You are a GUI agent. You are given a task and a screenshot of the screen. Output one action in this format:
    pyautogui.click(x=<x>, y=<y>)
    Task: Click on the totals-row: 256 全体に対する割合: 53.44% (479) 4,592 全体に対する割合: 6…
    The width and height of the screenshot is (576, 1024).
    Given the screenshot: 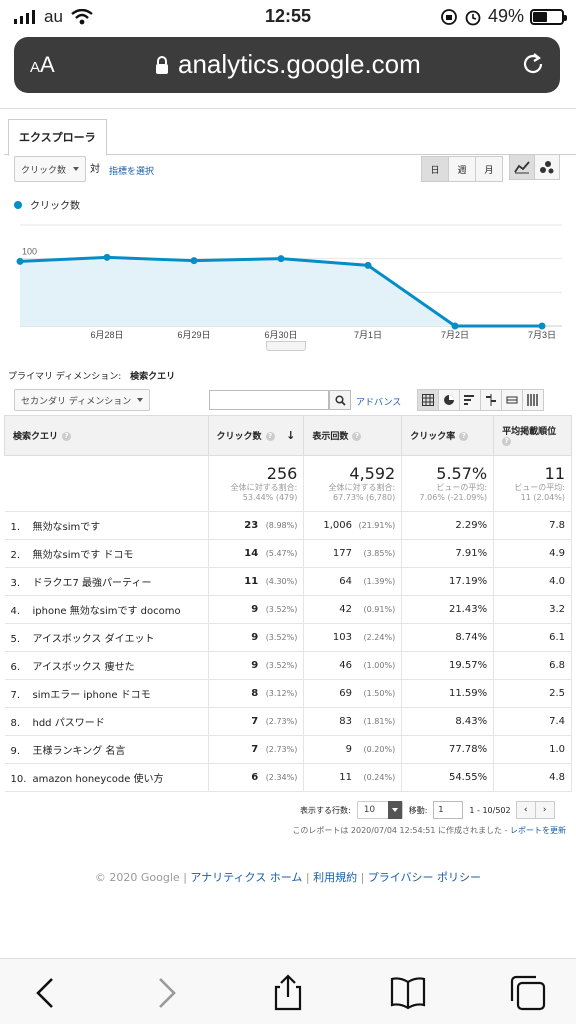 What is the action you would take?
    pyautogui.click(x=288, y=483)
    